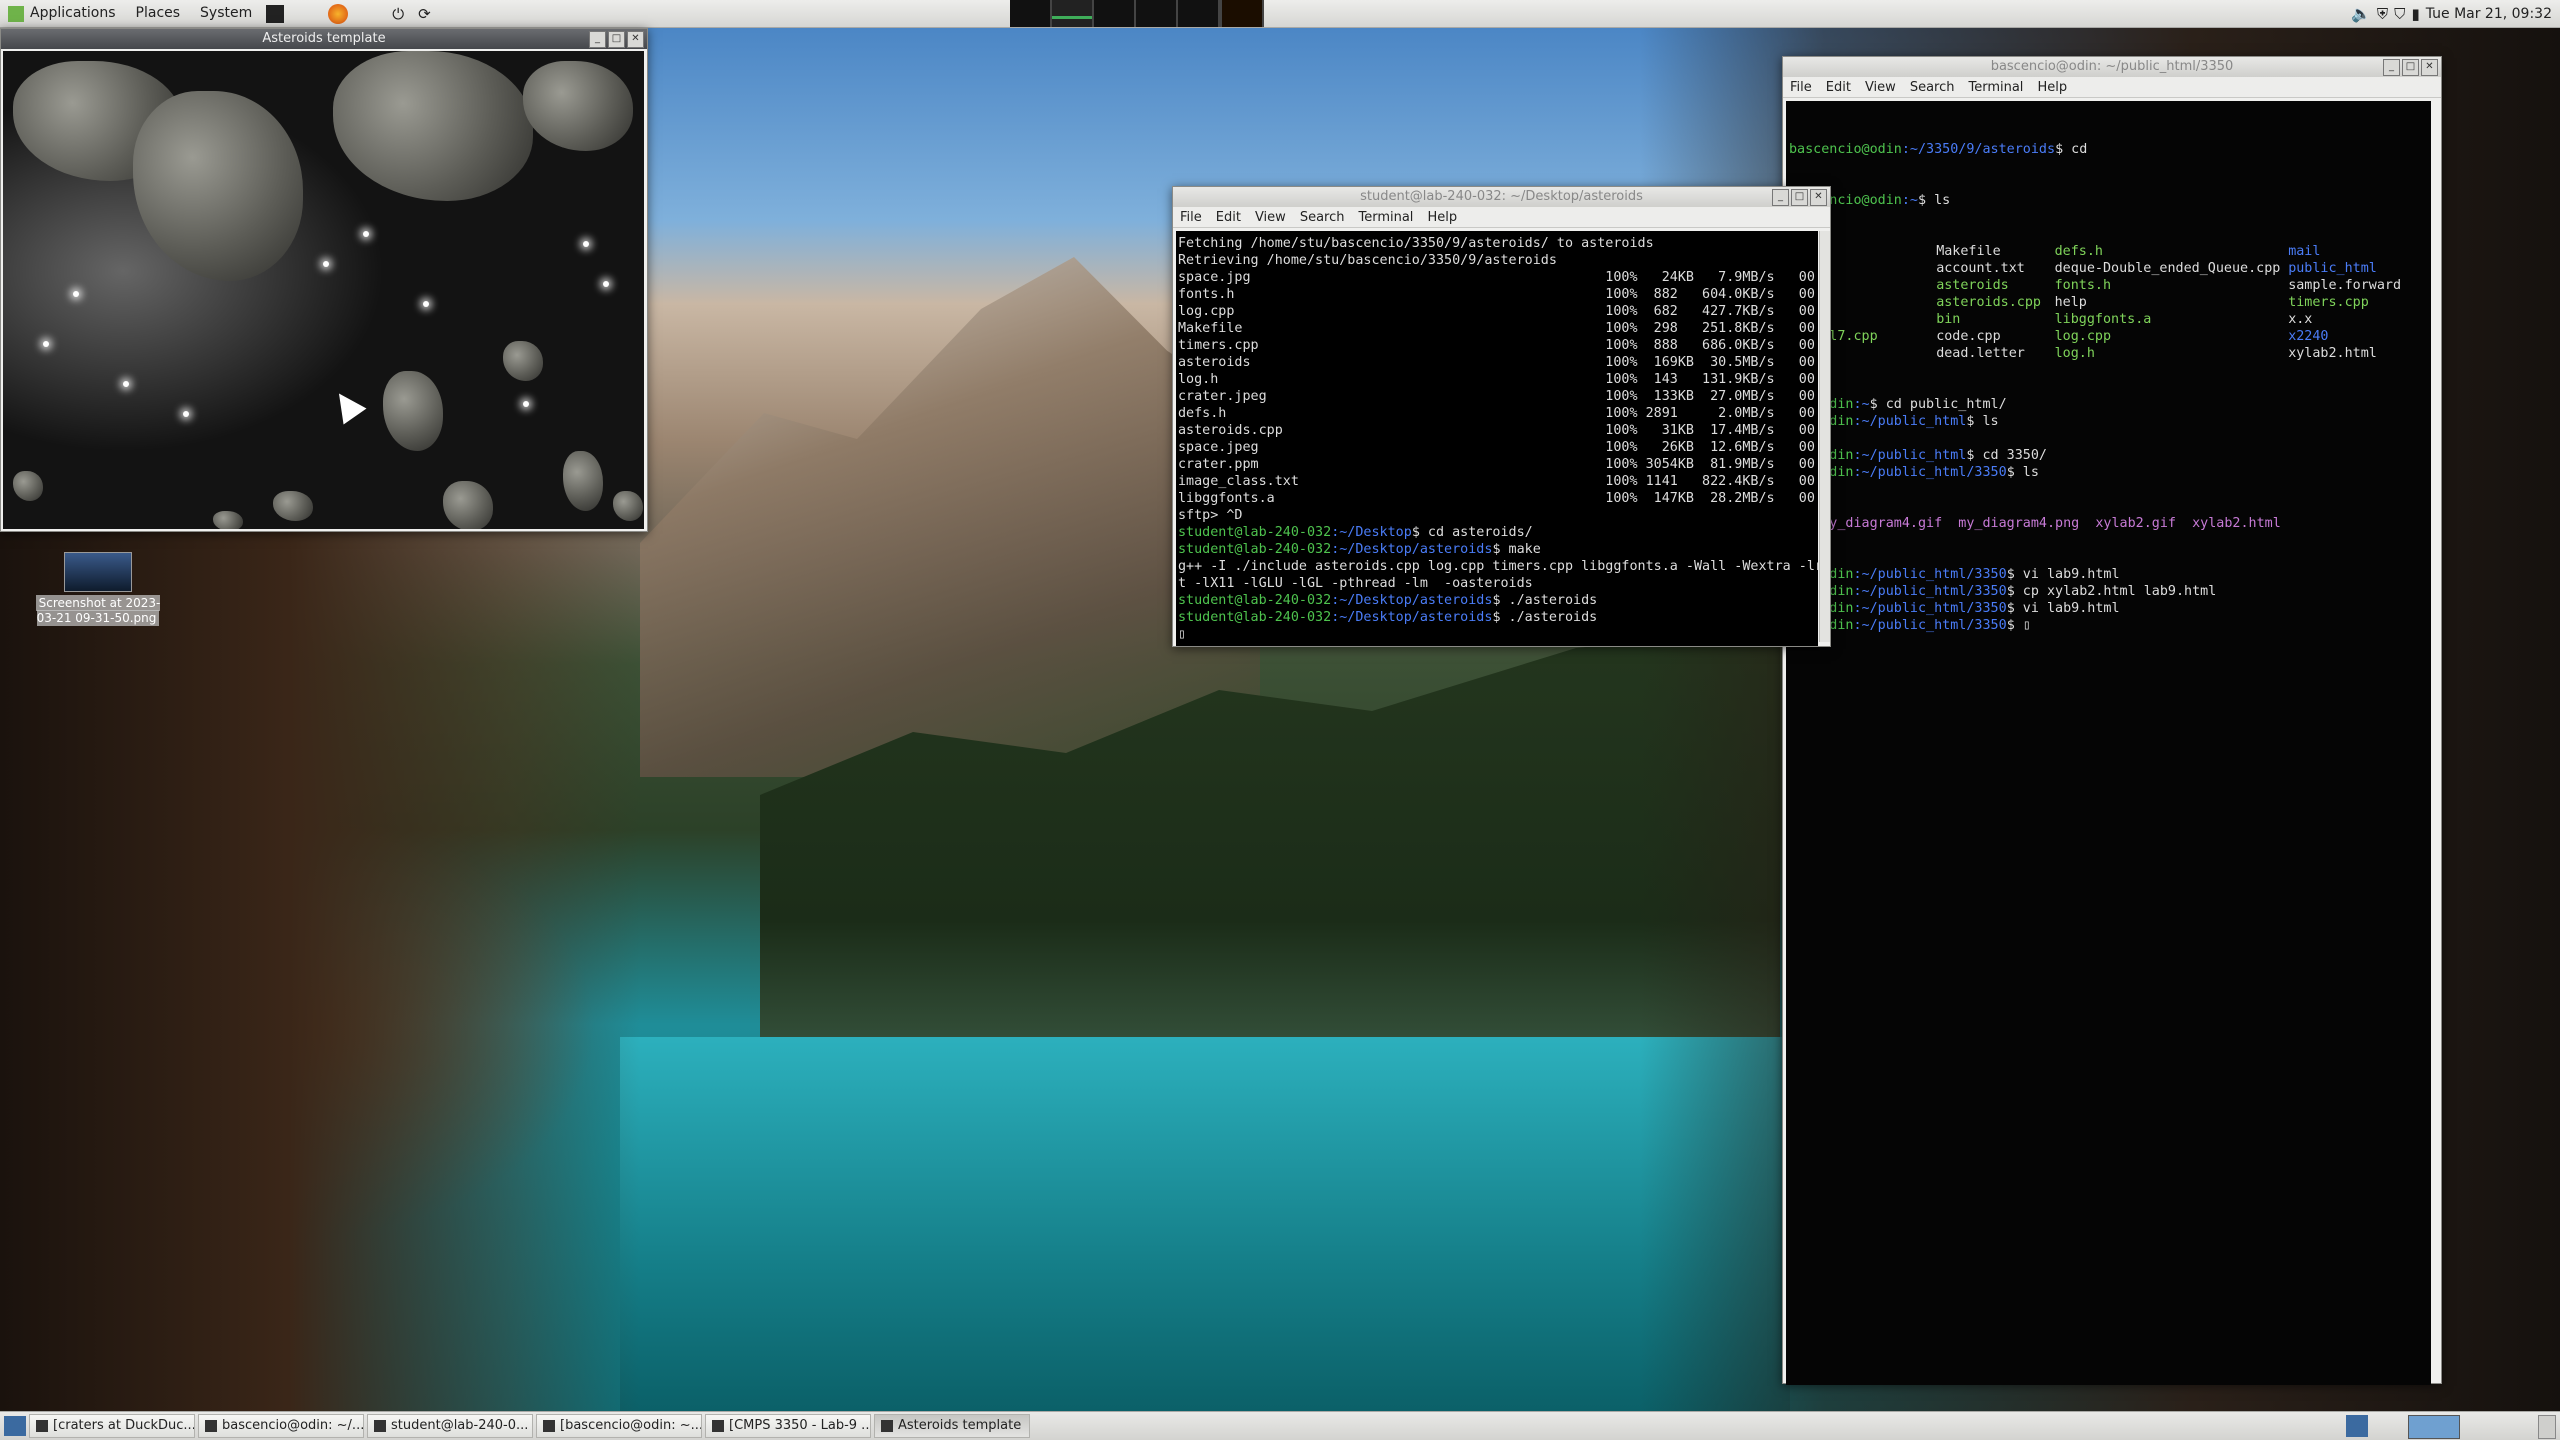 This screenshot has height=1440, width=2560. I want to click on clock: Tue Mar 21, 09:32, so click(2489, 14).